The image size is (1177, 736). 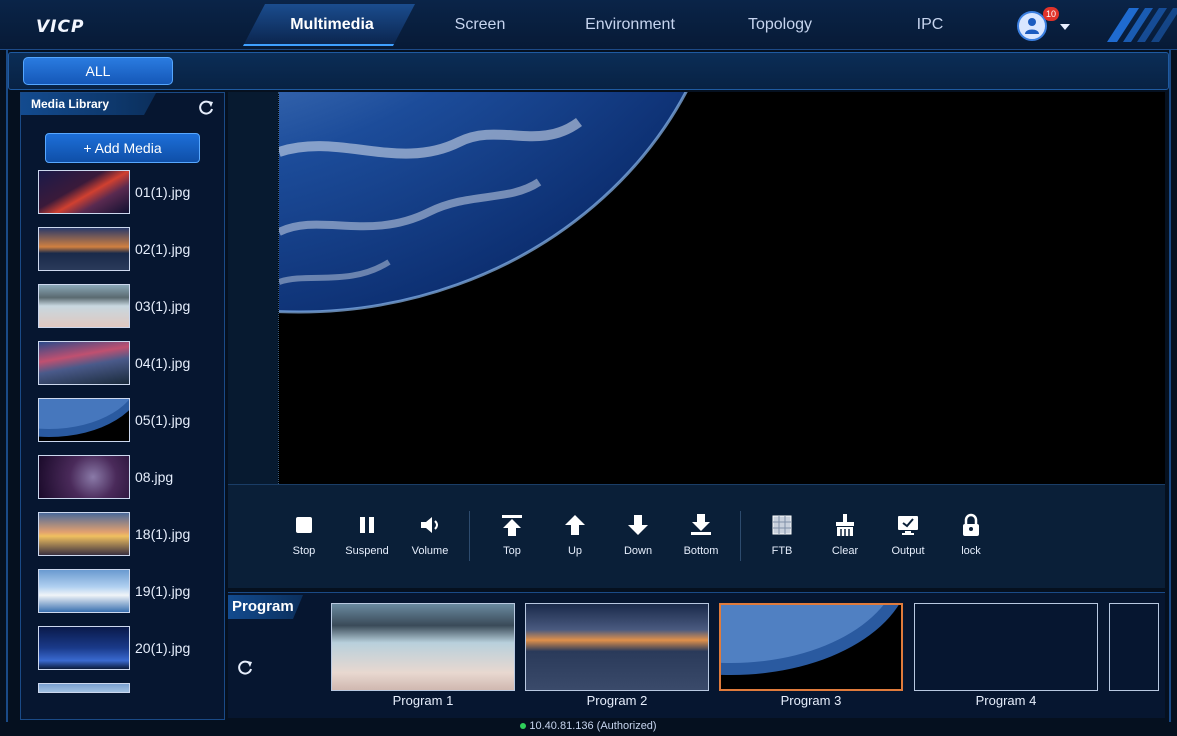 I want to click on media-item: 08.jpg, so click(x=128, y=478).